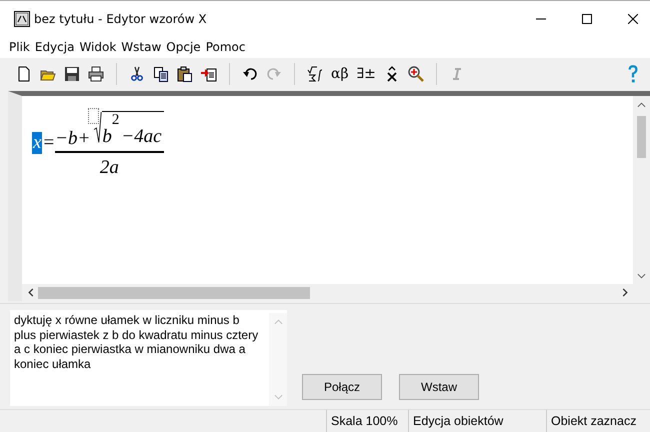 This screenshot has height=432, width=650. Describe the element at coordinates (183, 47) in the screenshot. I see `menu-item: Opcje` at that location.